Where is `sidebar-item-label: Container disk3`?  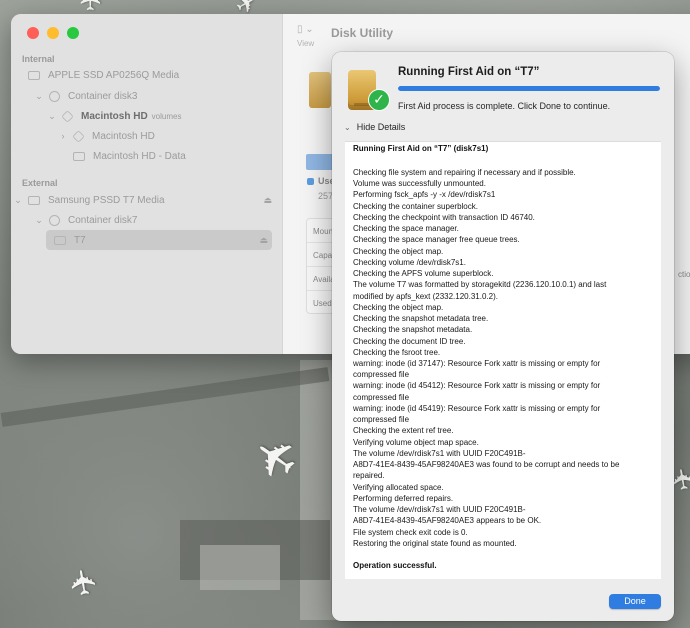
sidebar-item-label: Container disk3 is located at coordinates (103, 96).